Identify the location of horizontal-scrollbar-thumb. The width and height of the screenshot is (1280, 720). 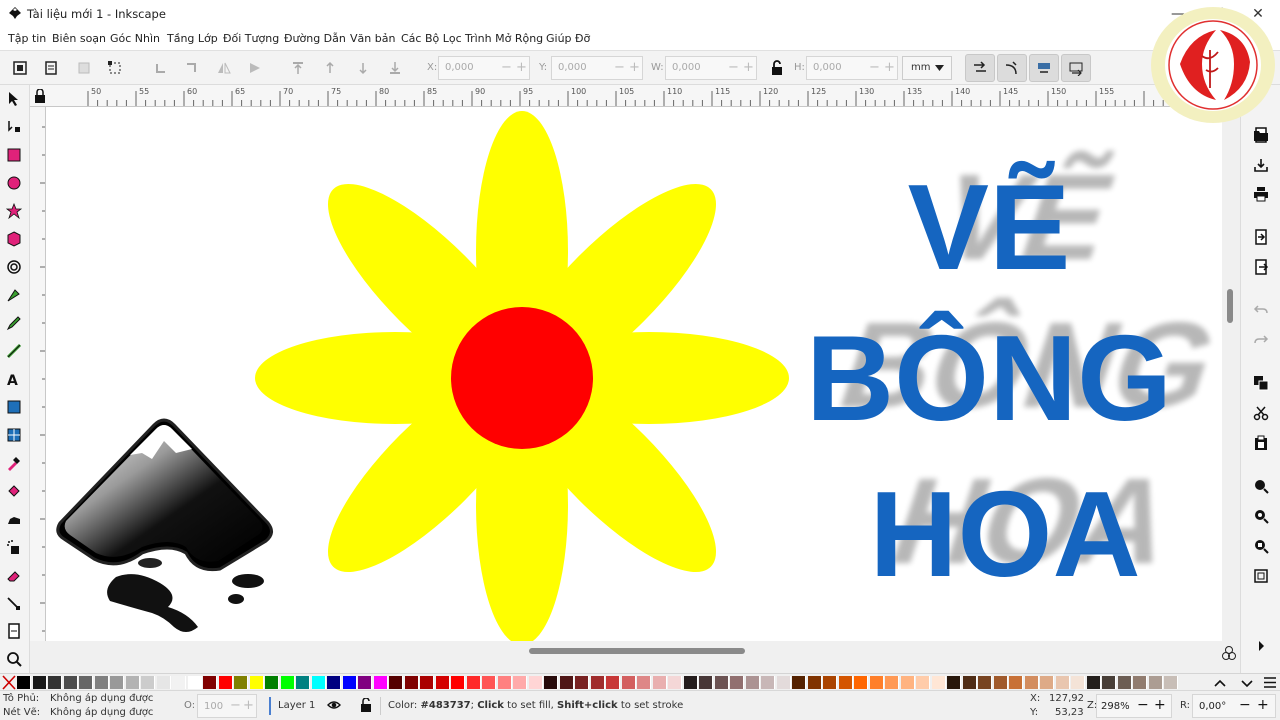
(637, 651).